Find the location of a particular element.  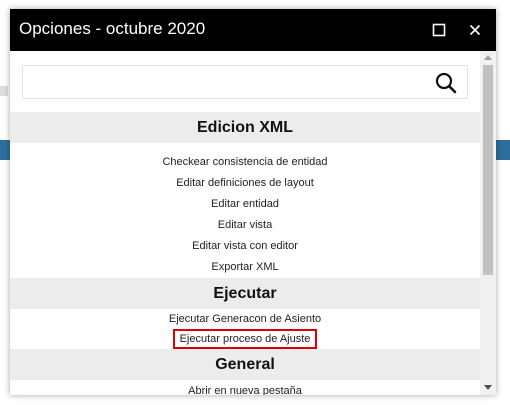

menu-item-label: Editar vista is located at coordinates (245, 224).